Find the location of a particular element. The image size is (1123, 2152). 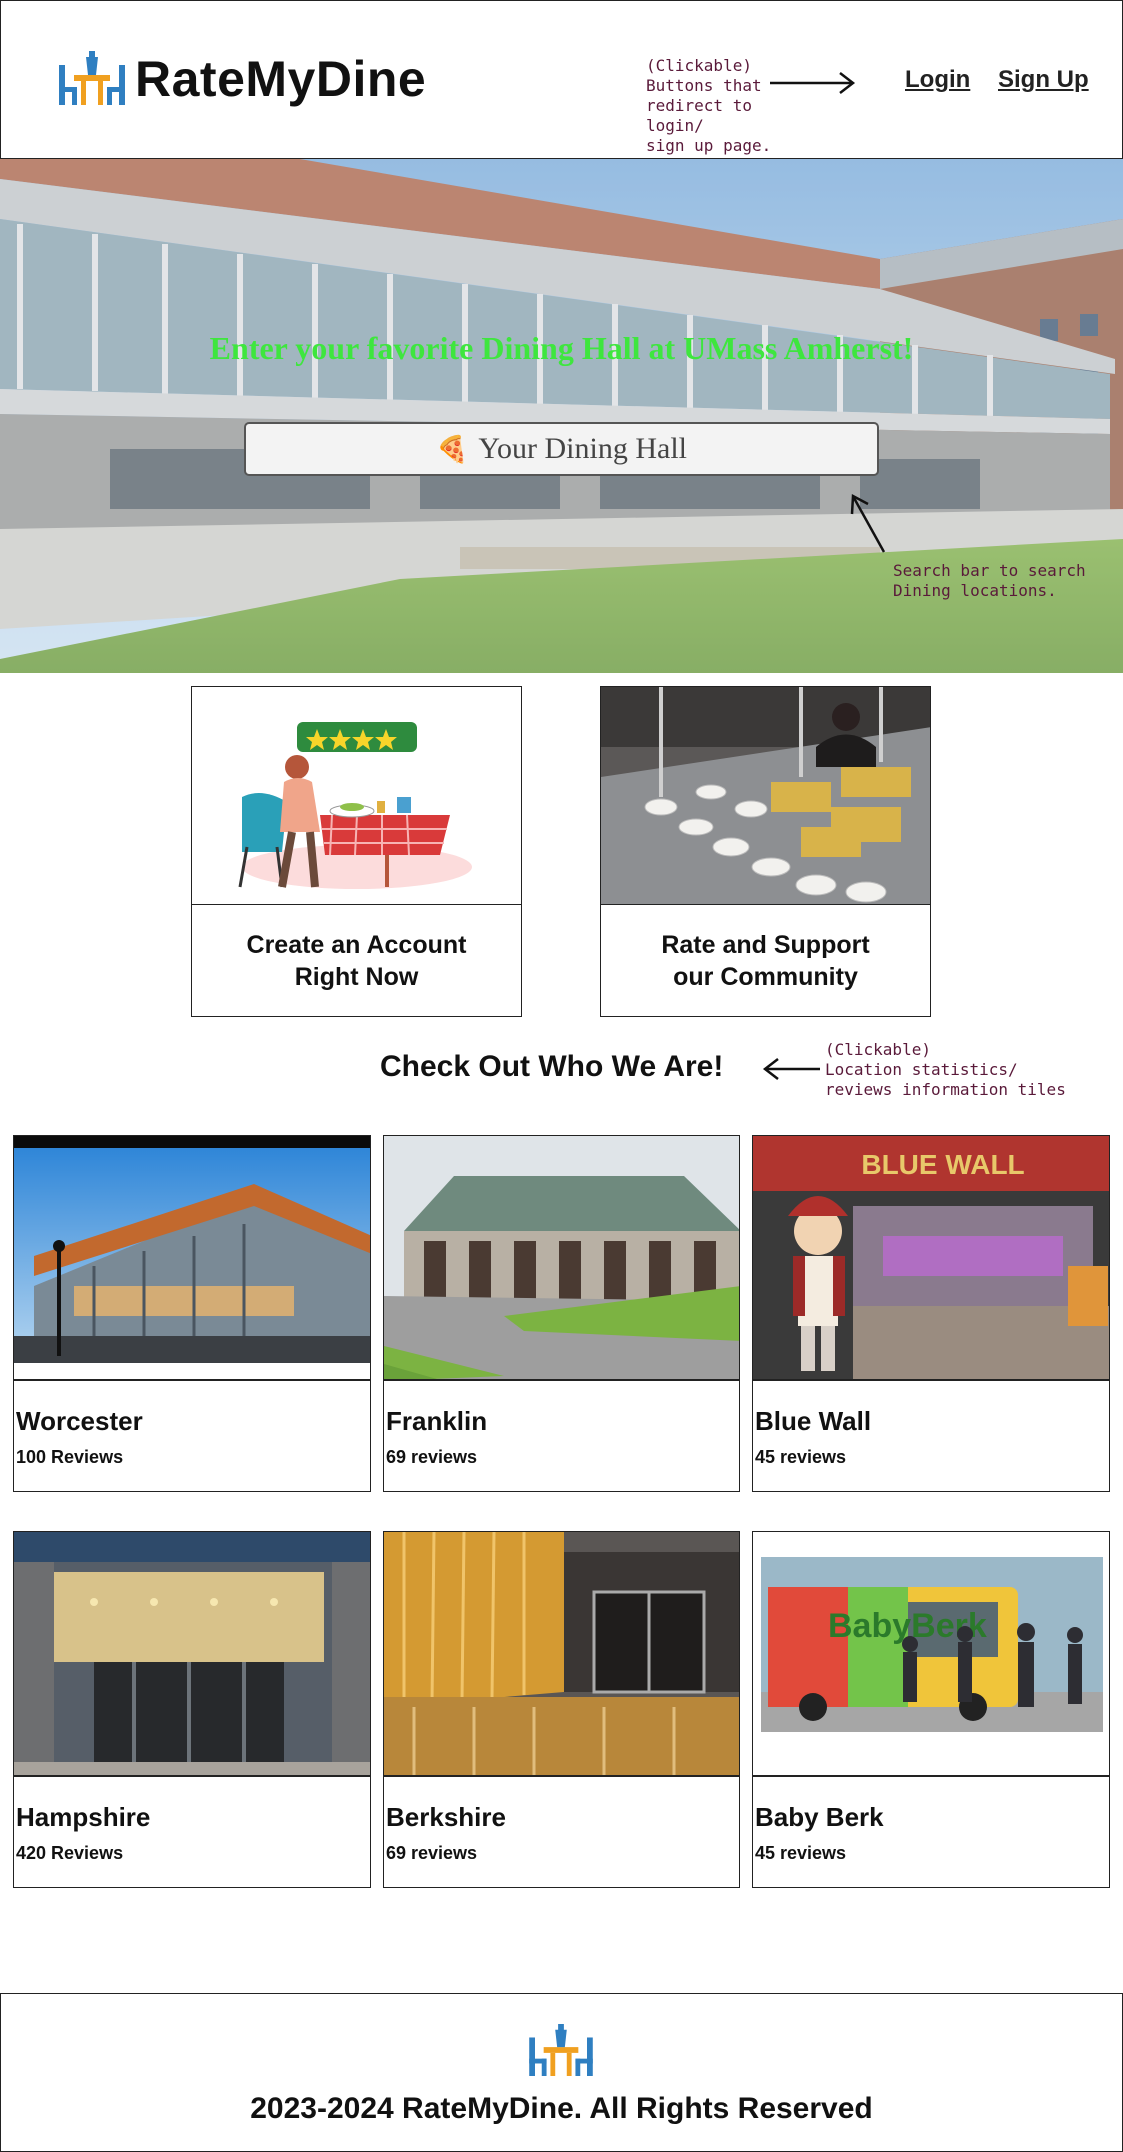

pizza-icon: 🍕 is located at coordinates (452, 448).